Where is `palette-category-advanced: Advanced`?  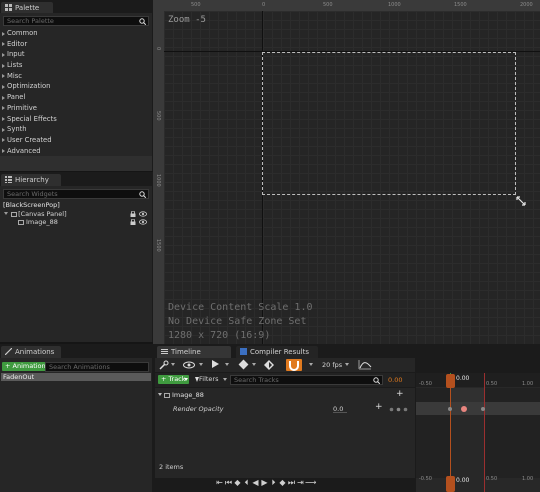 palette-category-advanced: Advanced is located at coordinates (76, 151).